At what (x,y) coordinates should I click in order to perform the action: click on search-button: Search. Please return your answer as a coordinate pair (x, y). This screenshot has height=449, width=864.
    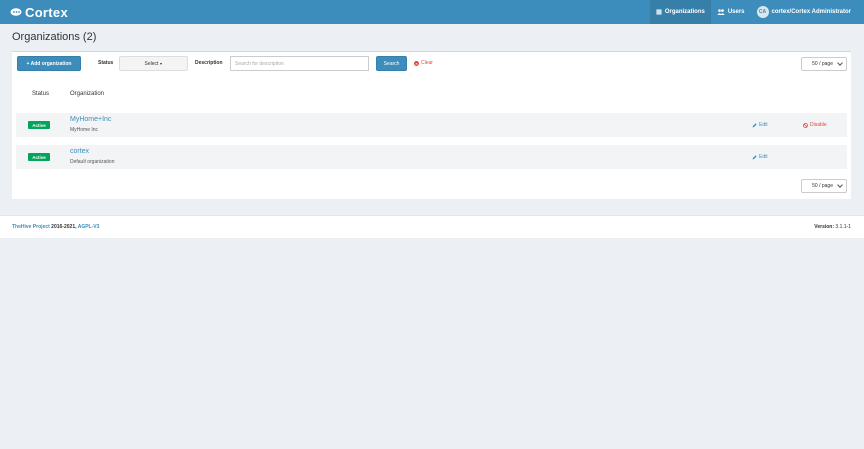
    Looking at the image, I should click on (391, 63).